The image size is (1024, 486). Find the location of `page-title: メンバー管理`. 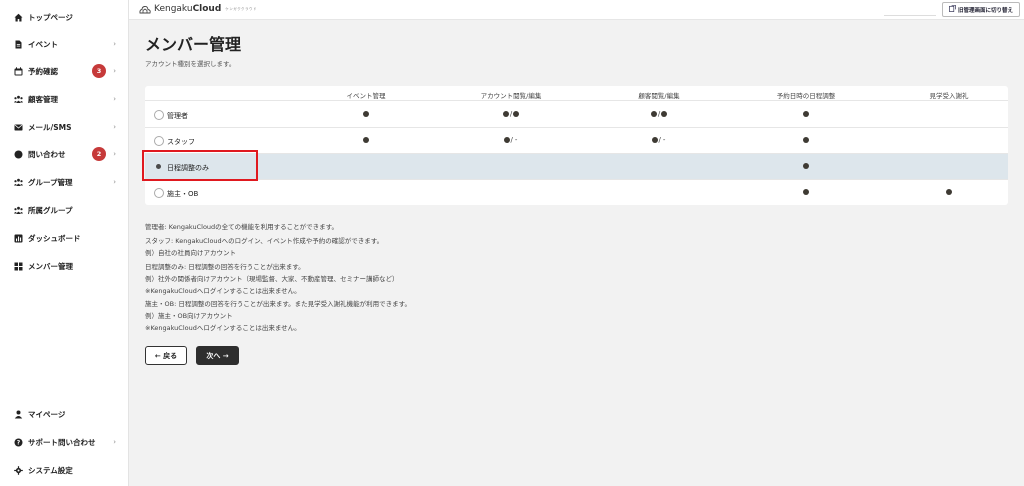

page-title: メンバー管理 is located at coordinates (193, 44).